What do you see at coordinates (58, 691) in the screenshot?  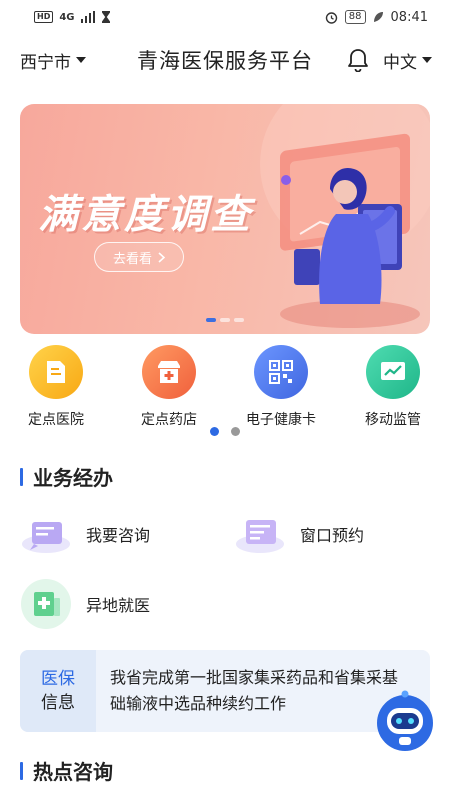 I see `news-tag: 医保 信息` at bounding box center [58, 691].